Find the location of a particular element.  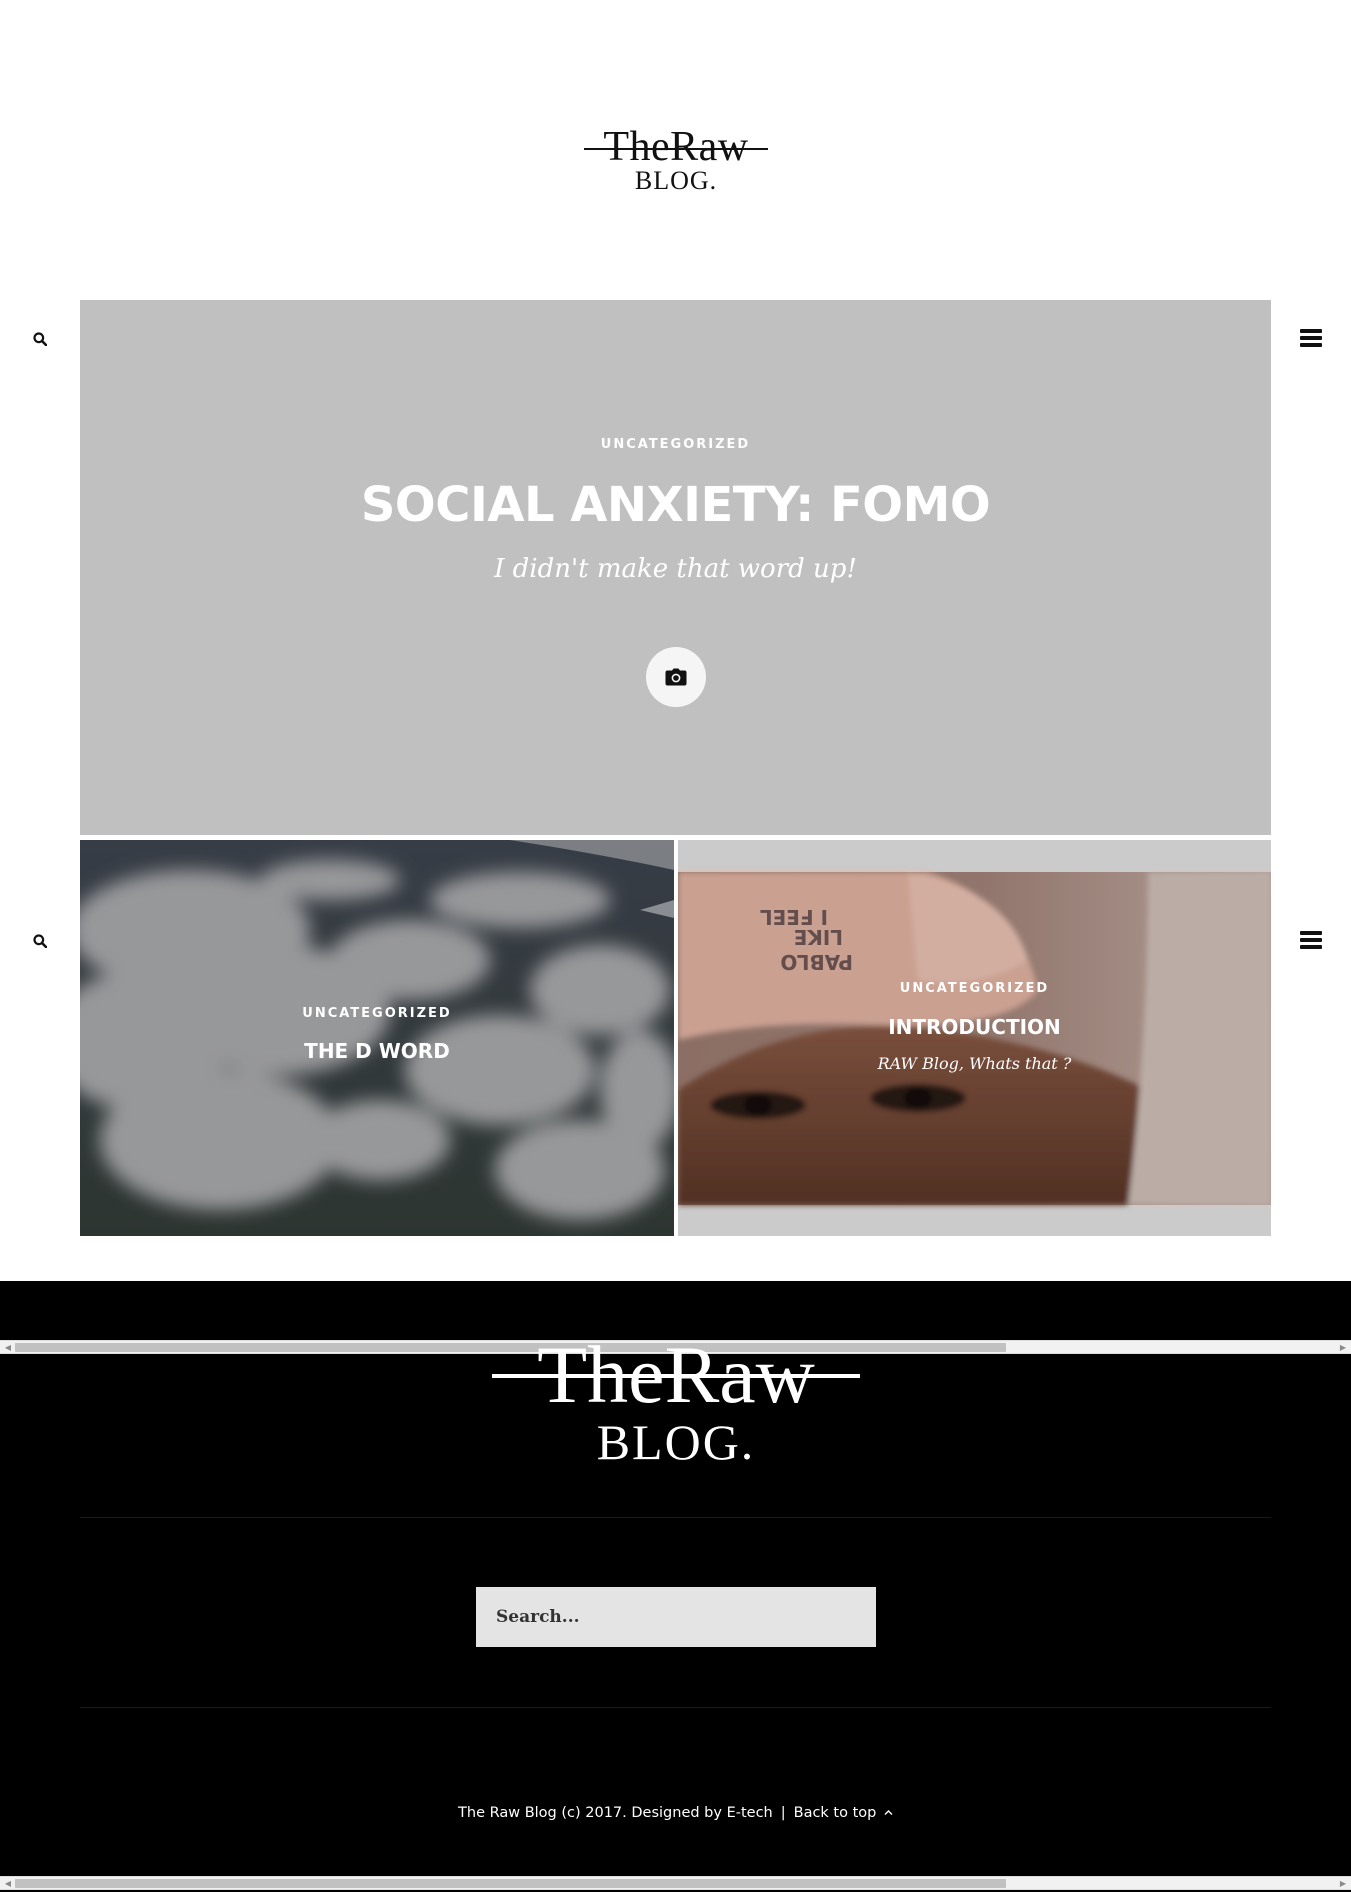

post-format-badge is located at coordinates (676, 677).